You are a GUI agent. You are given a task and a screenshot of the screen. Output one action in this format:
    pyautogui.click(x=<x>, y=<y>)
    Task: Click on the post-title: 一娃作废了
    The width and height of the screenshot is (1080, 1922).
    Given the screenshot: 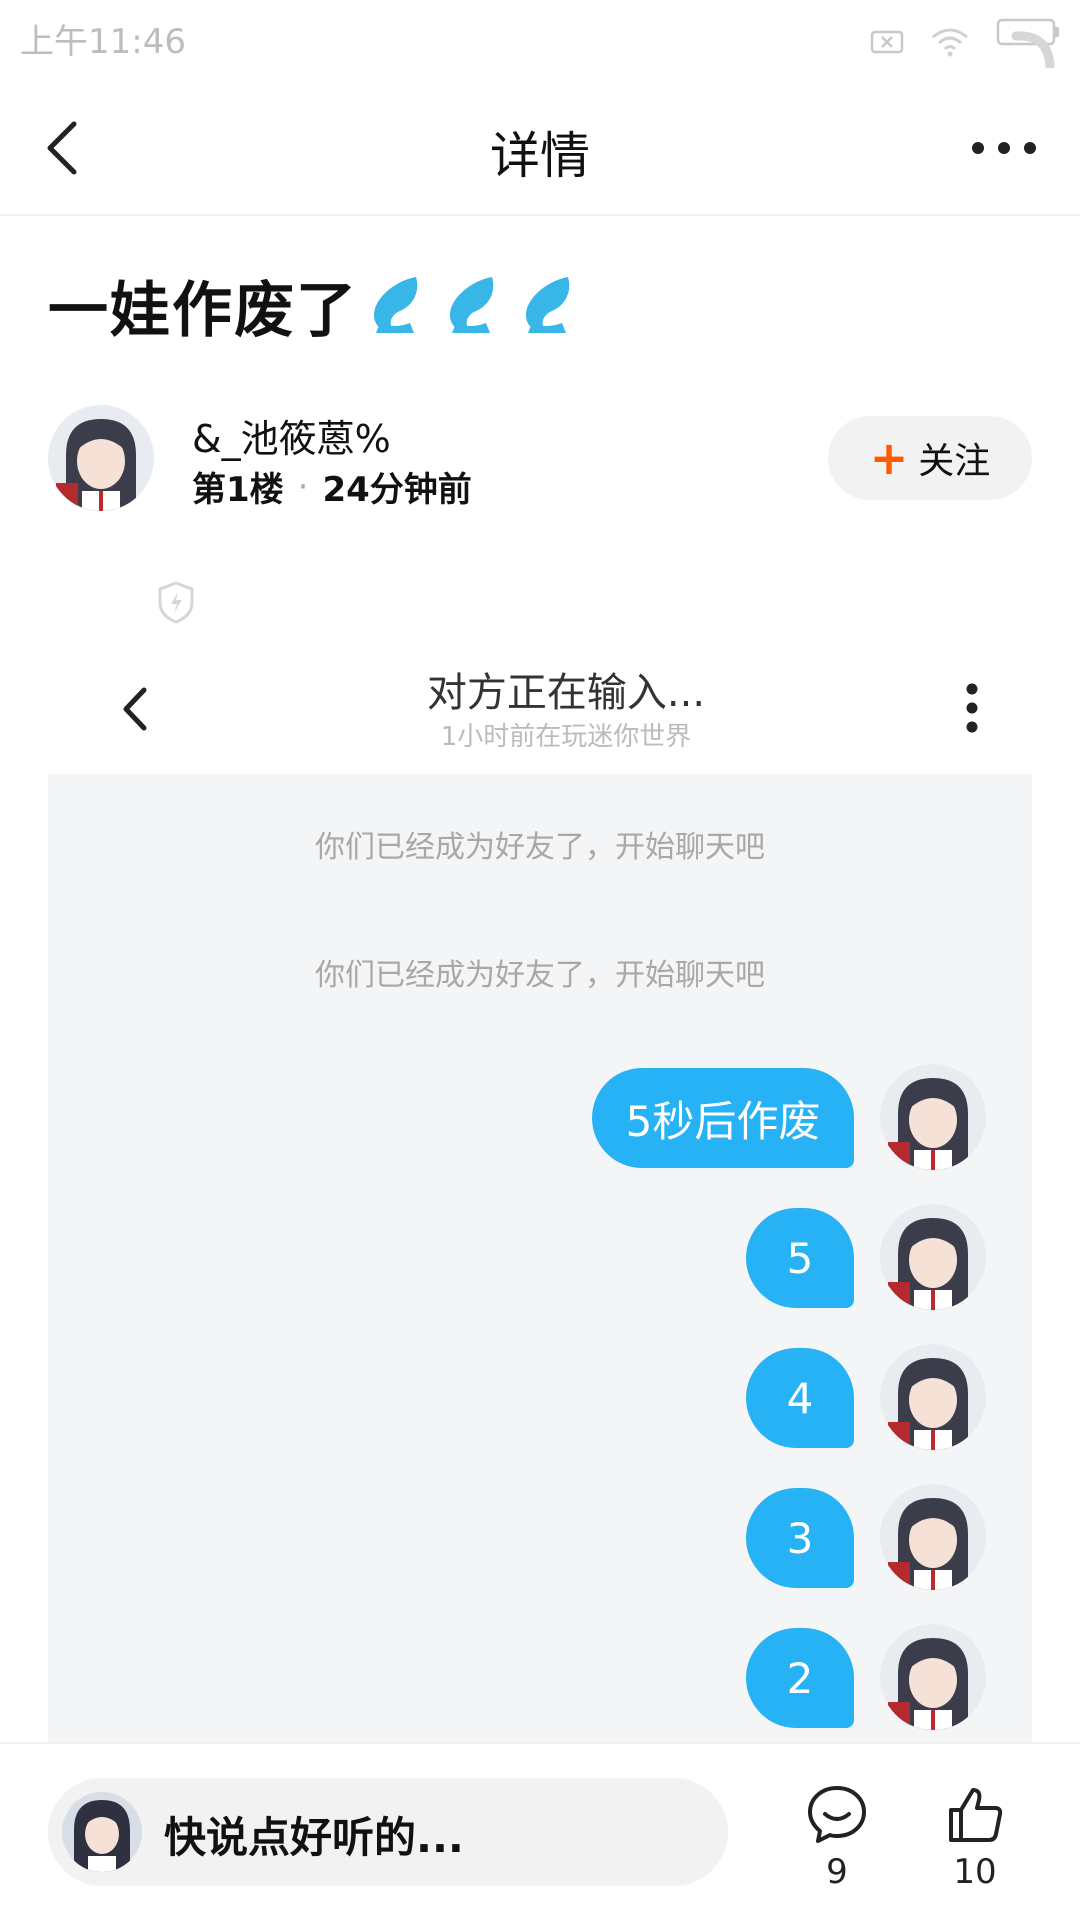 What is the action you would take?
    pyautogui.click(x=312, y=305)
    